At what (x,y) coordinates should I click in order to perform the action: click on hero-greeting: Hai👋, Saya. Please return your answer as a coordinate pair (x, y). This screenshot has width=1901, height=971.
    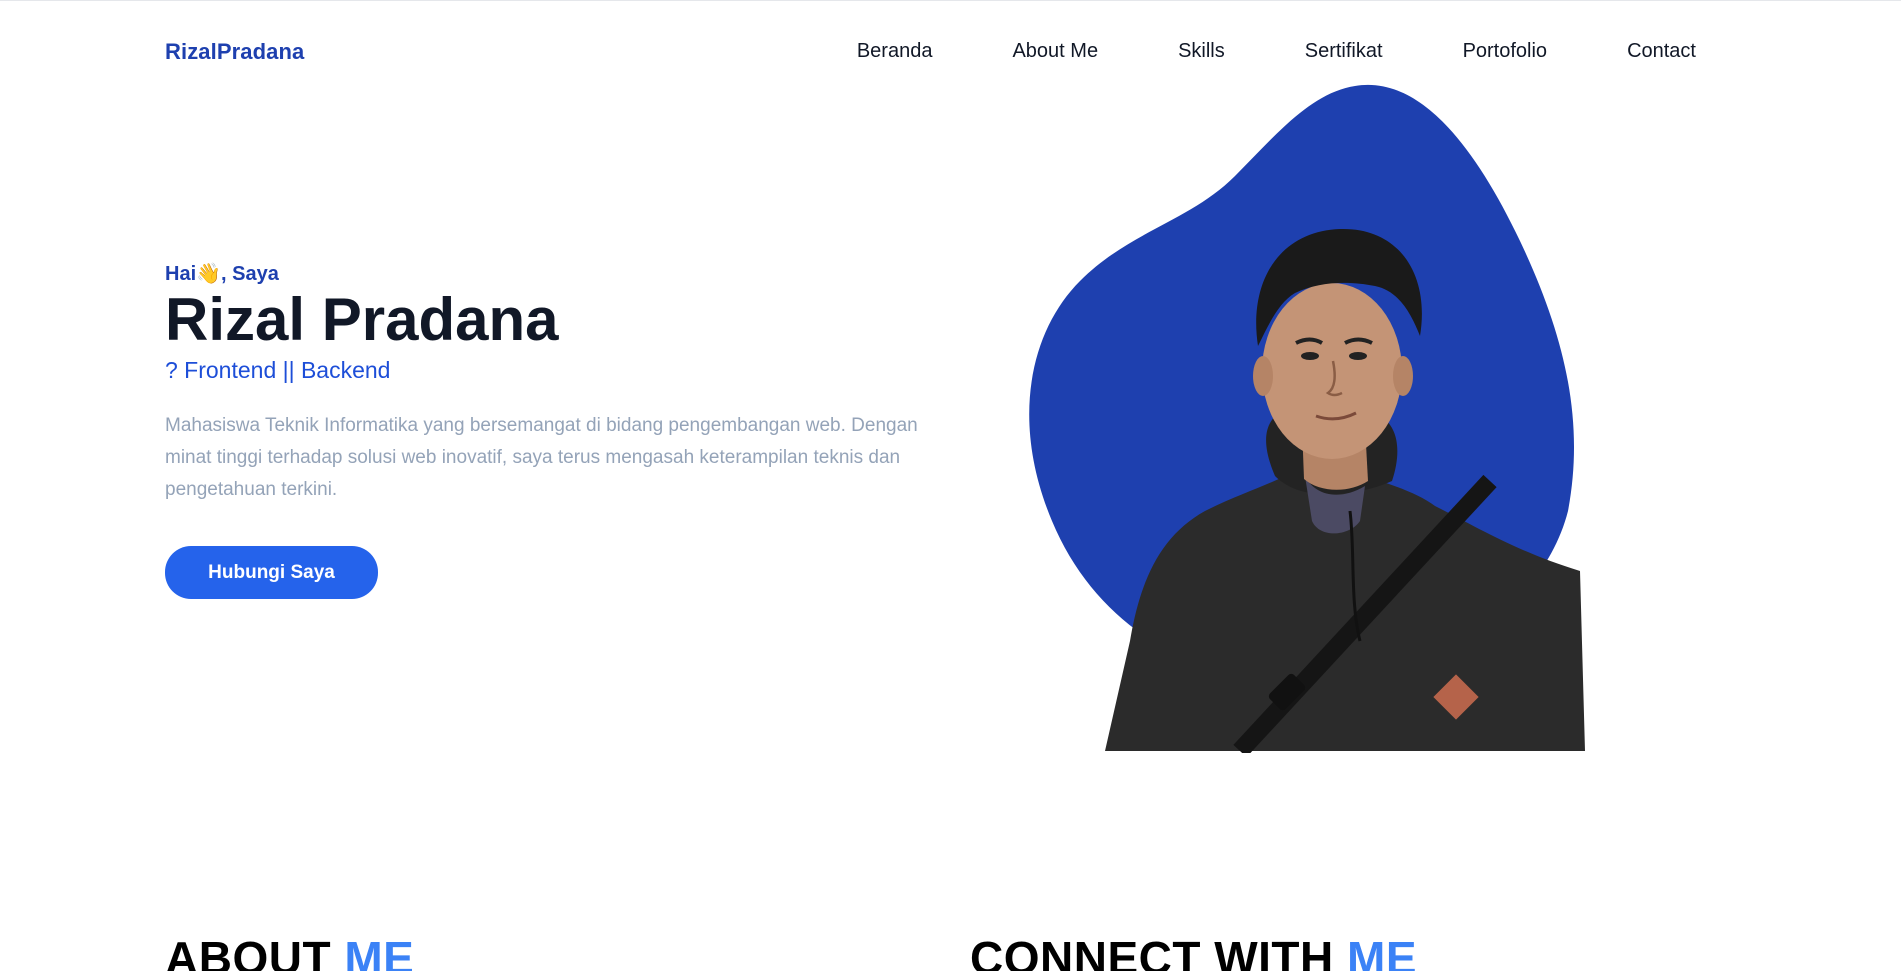
    Looking at the image, I should click on (222, 274).